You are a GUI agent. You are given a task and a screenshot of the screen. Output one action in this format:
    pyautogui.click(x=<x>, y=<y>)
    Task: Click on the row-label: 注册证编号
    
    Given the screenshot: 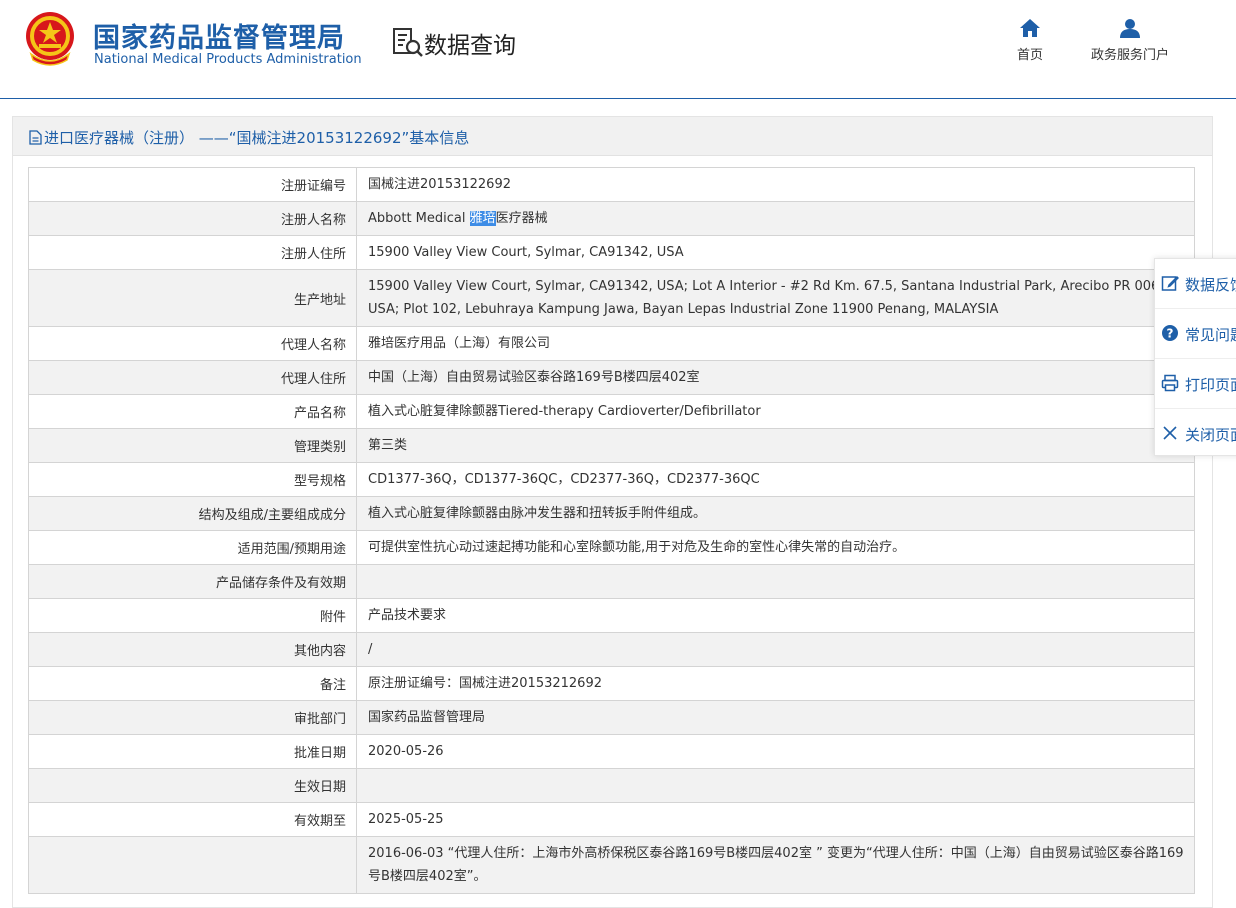 What is the action you would take?
    pyautogui.click(x=192, y=184)
    